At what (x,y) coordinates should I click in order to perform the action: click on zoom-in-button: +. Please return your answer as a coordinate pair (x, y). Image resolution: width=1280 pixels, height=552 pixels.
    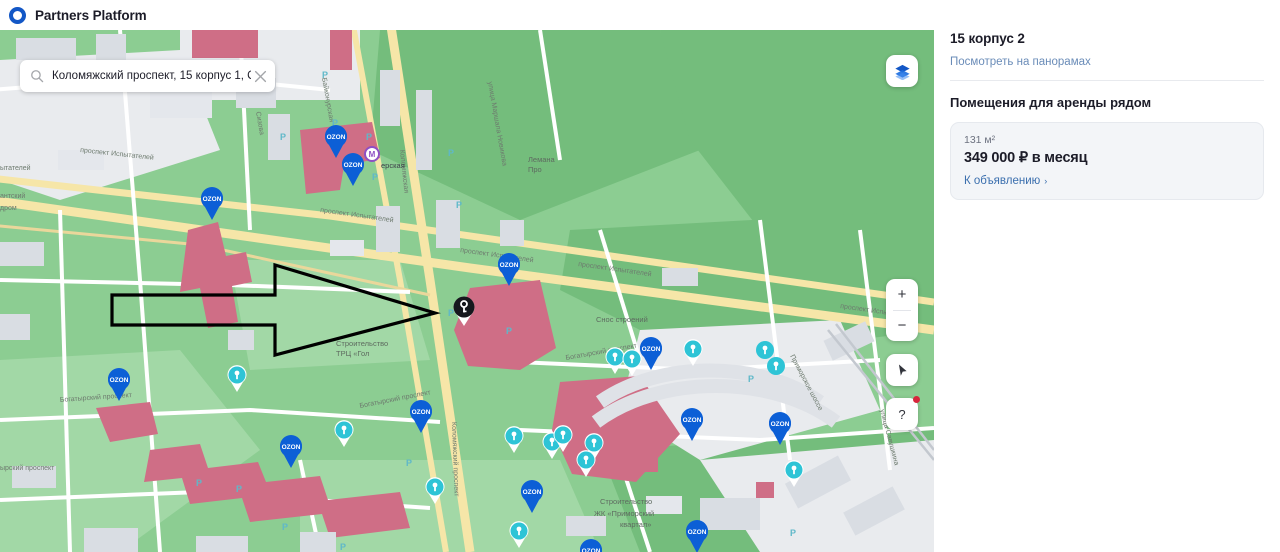
    Looking at the image, I should click on (902, 294).